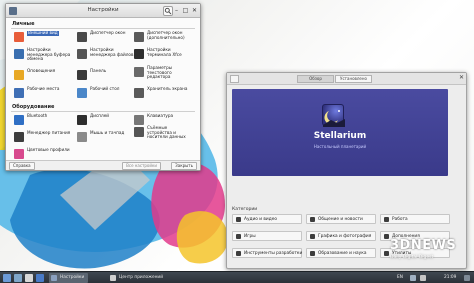 Image resolution: width=474 pixels, height=283 pixels. What do you see at coordinates (139, 72) in the screenshot?
I see `text-editor-icon` at bounding box center [139, 72].